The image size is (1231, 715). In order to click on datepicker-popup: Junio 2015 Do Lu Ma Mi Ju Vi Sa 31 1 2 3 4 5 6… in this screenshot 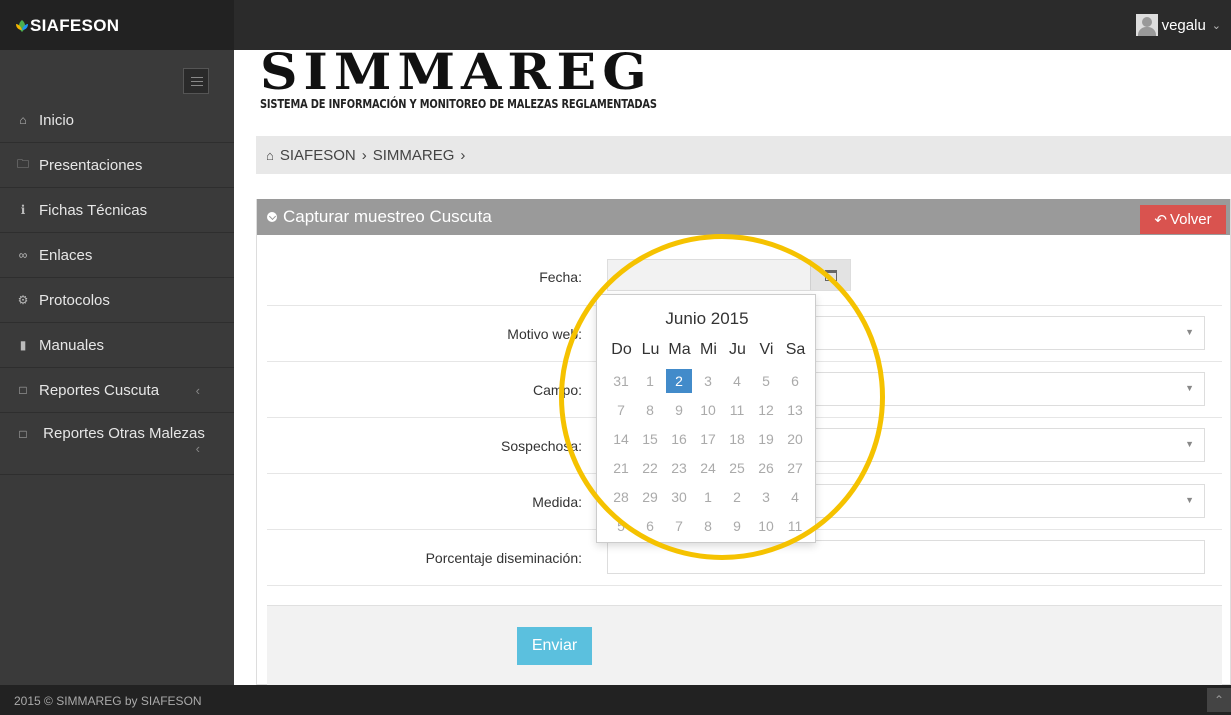, I will do `click(706, 418)`.